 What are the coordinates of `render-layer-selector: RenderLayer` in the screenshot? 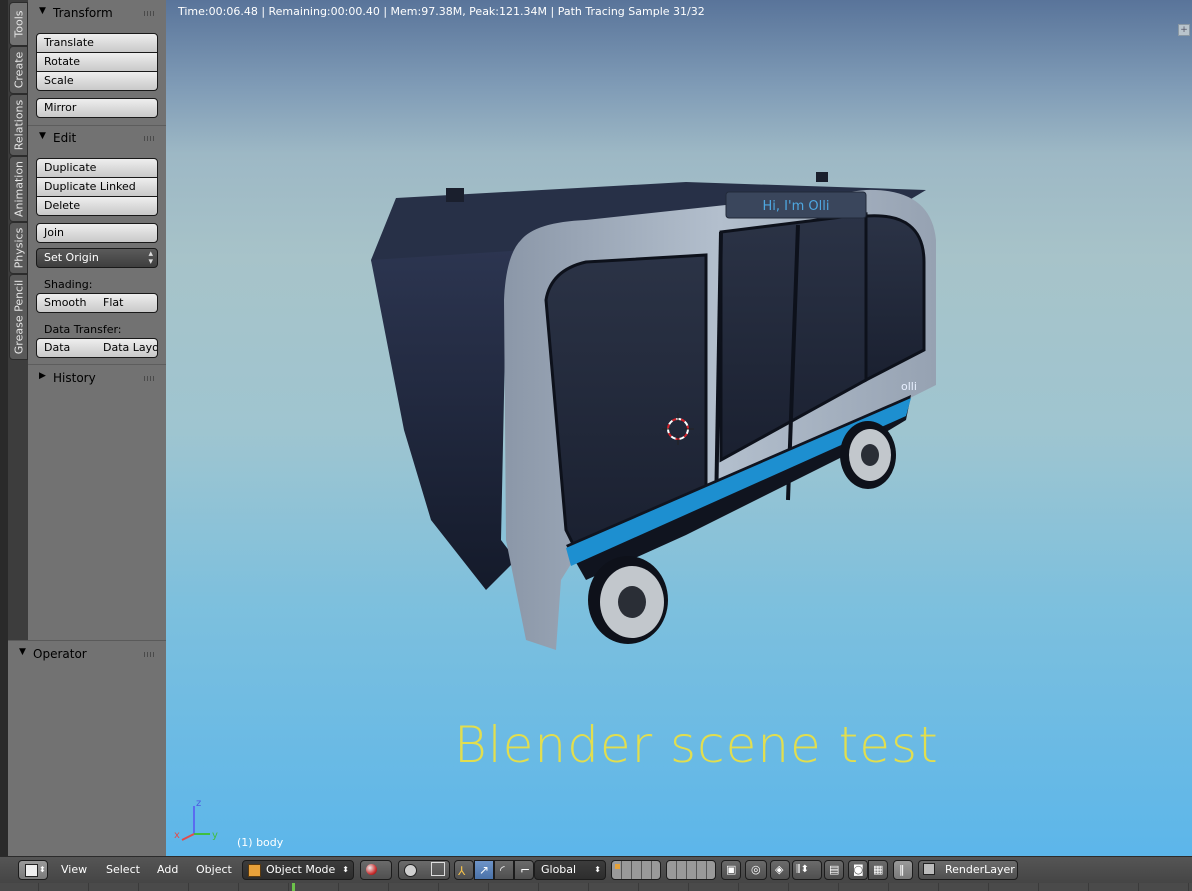 It's located at (968, 870).